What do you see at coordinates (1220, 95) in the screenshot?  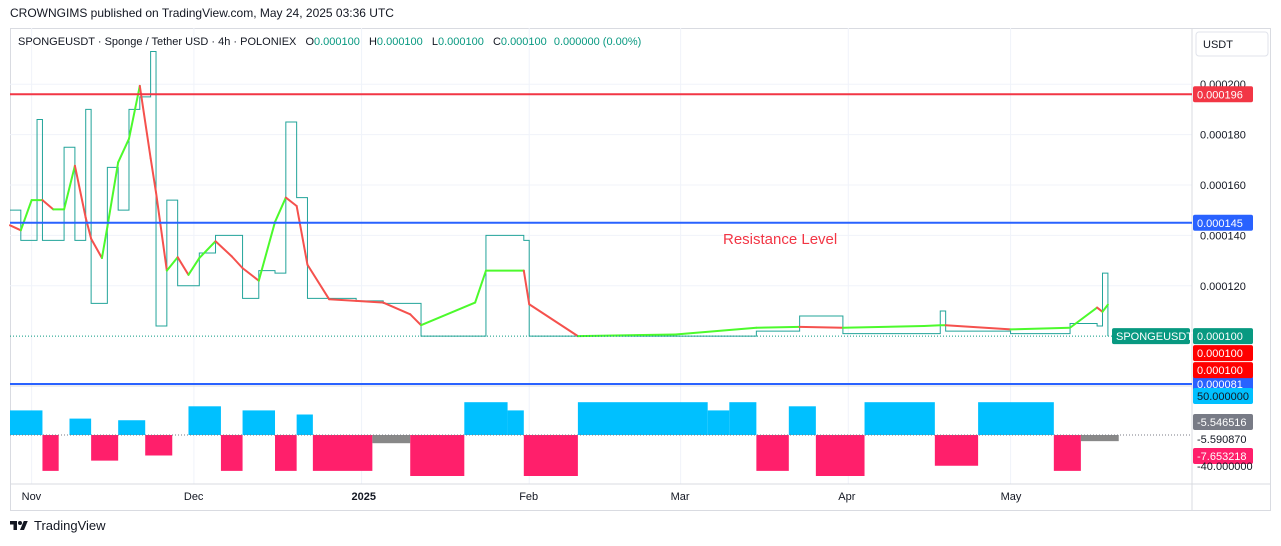 I see `level-price-tag: 0.000196` at bounding box center [1220, 95].